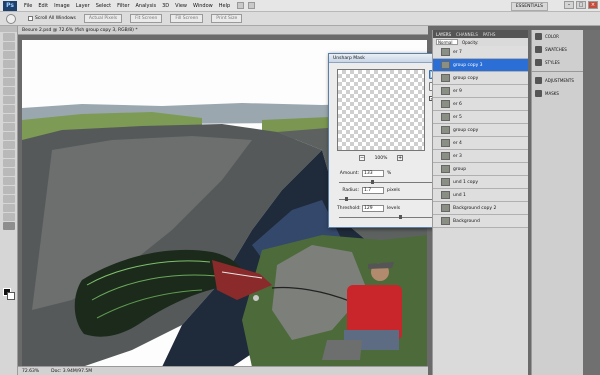 This screenshot has height=375, width=600. What do you see at coordinates (480, 195) in the screenshot?
I see `layer-row: und 1` at bounding box center [480, 195].